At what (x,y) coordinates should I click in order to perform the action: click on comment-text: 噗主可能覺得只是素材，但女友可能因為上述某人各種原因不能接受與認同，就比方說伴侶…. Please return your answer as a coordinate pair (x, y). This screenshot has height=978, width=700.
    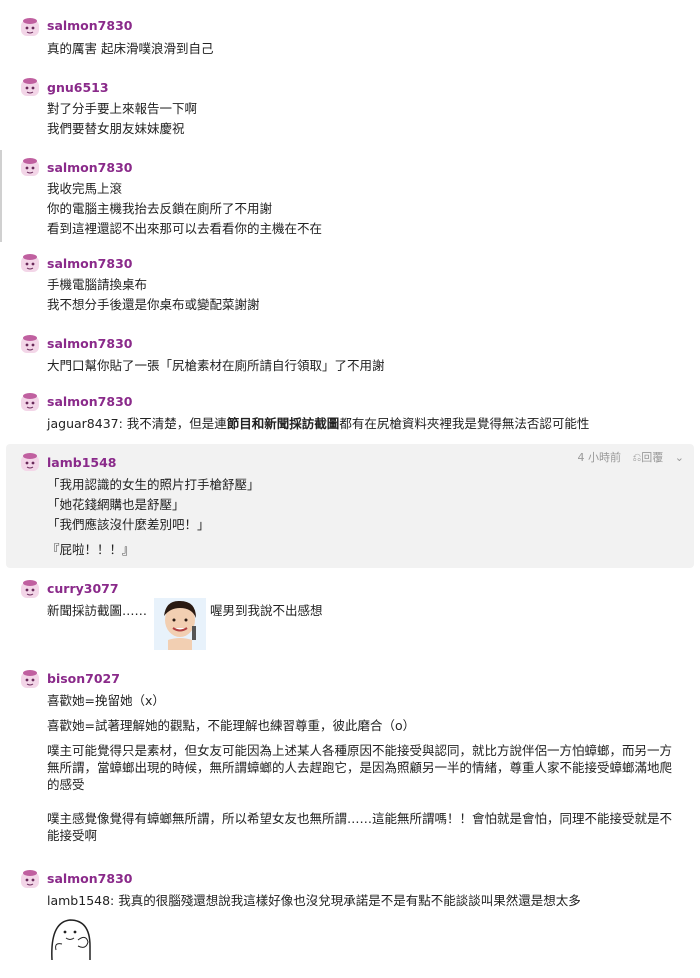
    Looking at the image, I should click on (360, 767).